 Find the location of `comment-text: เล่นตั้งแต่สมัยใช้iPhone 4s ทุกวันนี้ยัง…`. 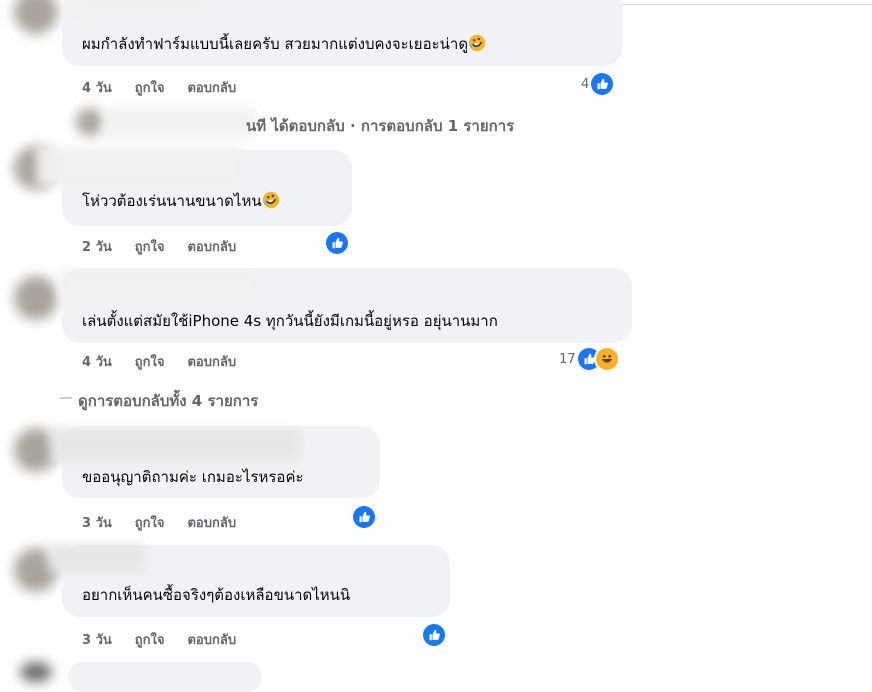

comment-text: เล่นตั้งแต่สมัยใช้iPhone 4s ทุกวันนี้ยัง… is located at coordinates (290, 321).